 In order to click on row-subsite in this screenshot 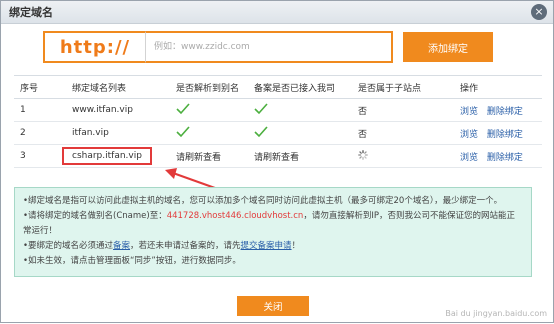, I will do `click(403, 156)`.